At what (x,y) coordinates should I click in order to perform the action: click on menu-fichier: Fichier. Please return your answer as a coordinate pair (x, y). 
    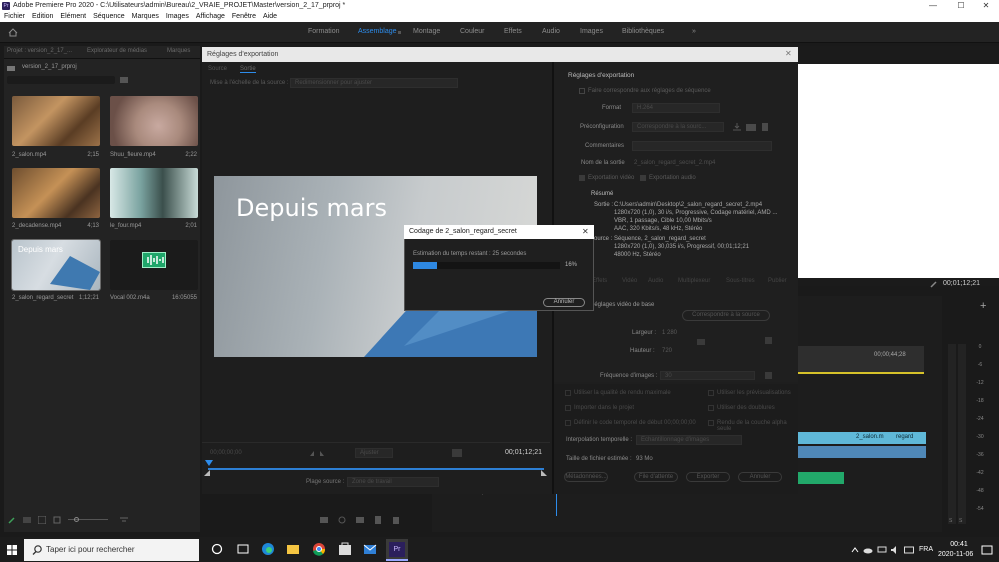
    Looking at the image, I should click on (14, 17).